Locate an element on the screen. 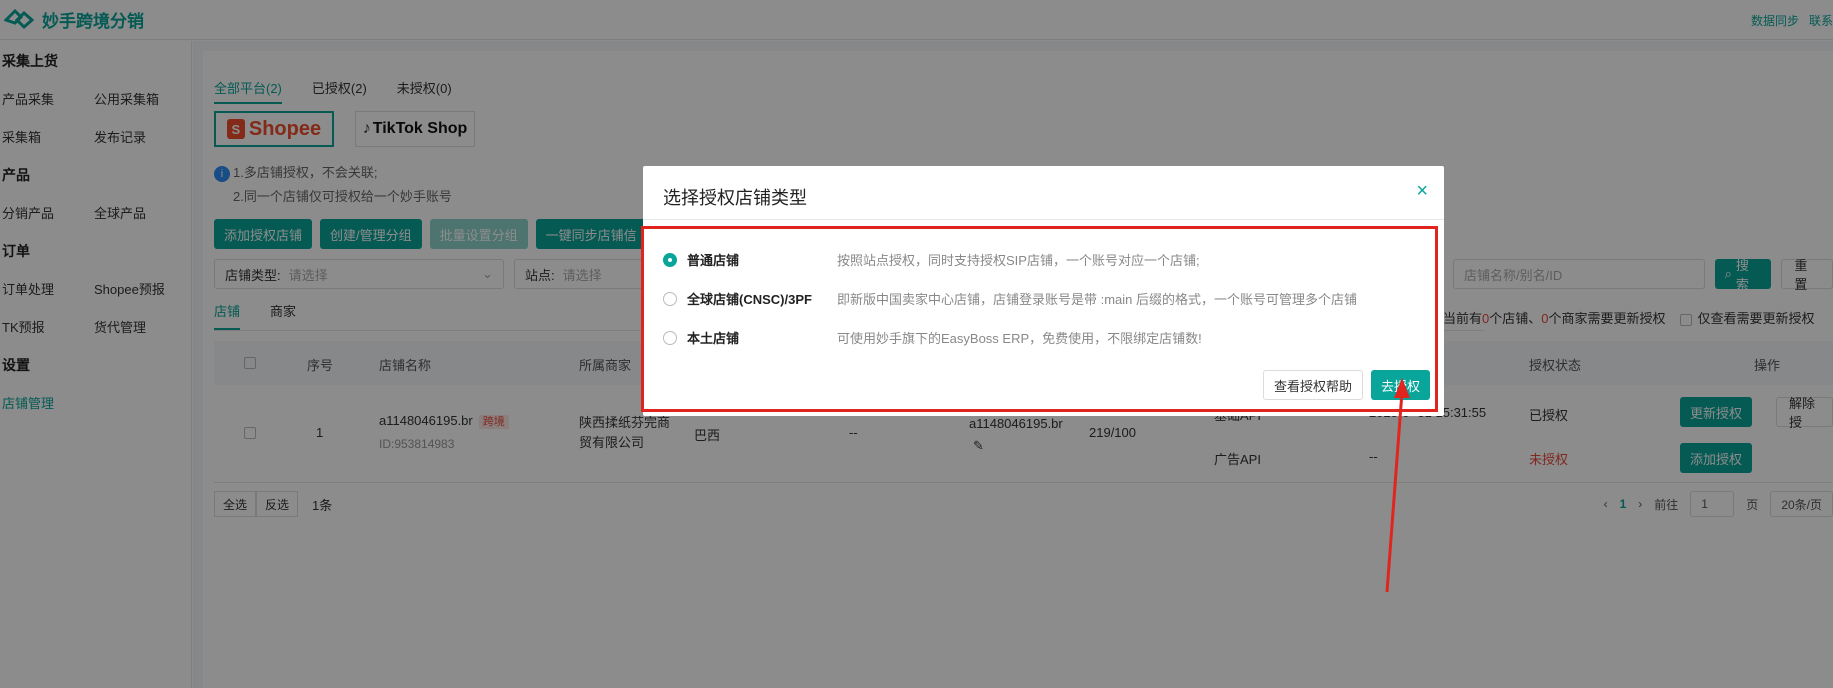 The height and width of the screenshot is (688, 1833). annotation-arrow is located at coordinates (1397, 485).